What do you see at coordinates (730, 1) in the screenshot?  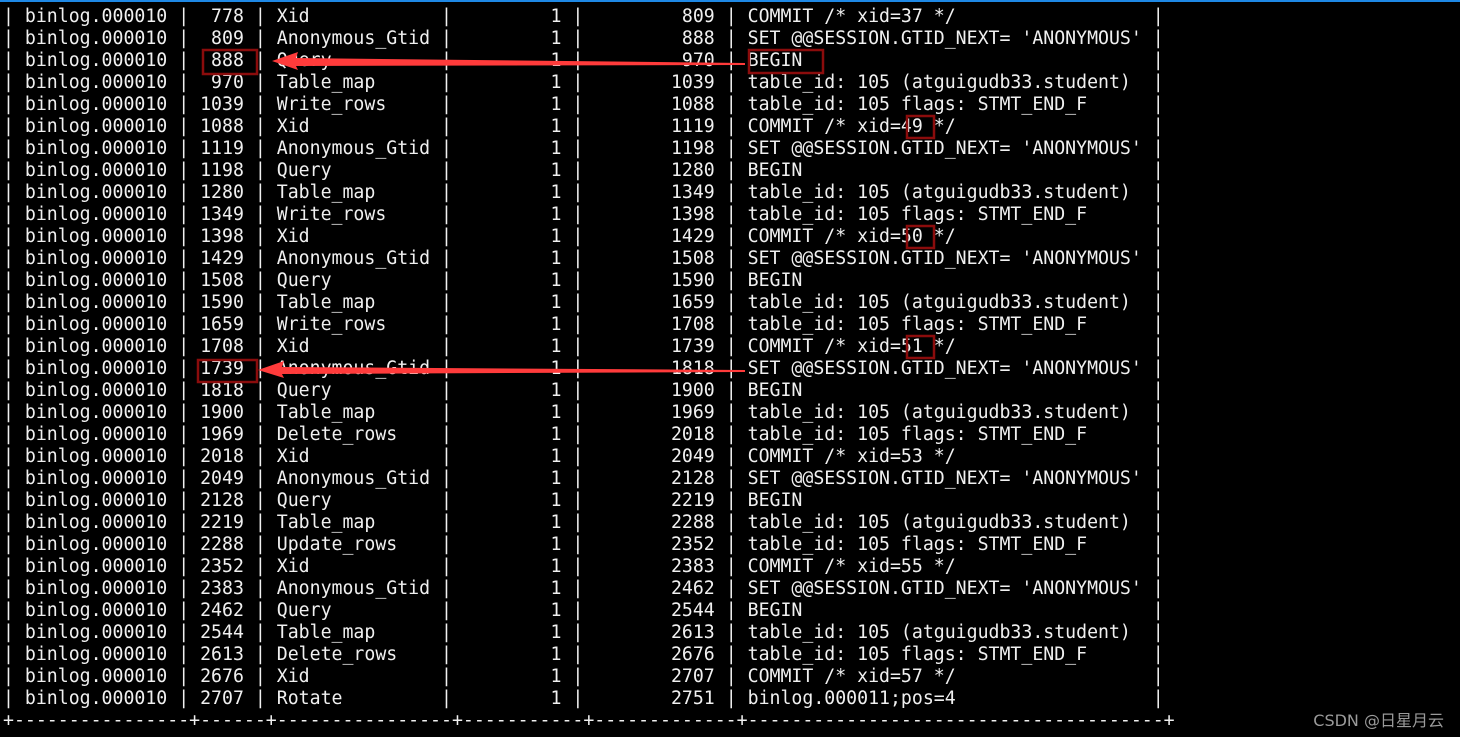 I see `window-top-accent-bar` at bounding box center [730, 1].